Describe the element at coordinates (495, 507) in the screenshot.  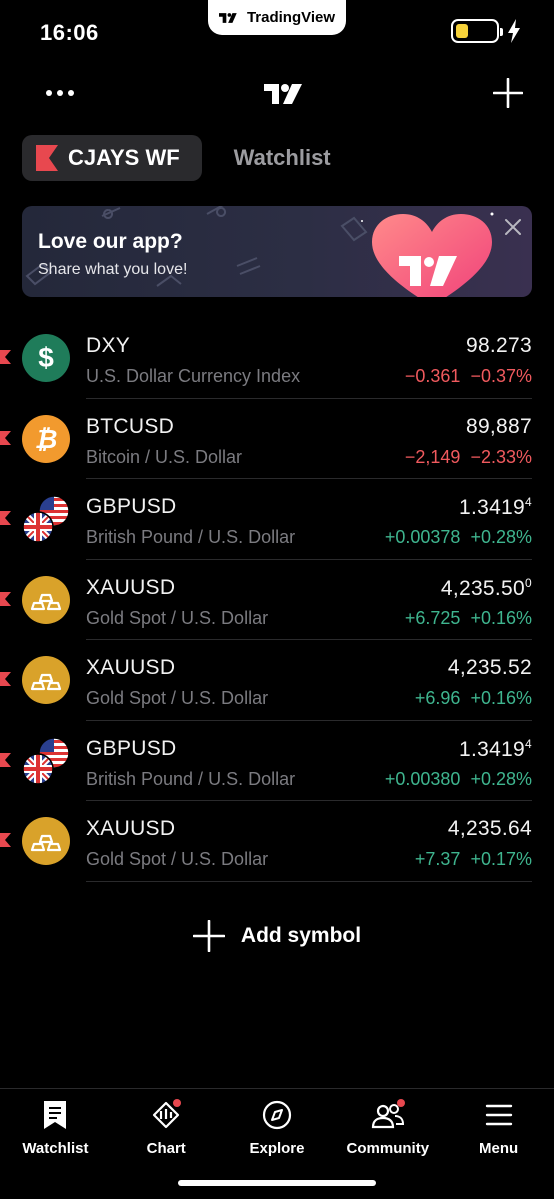
I see `symbol-price: 1.34194` at that location.